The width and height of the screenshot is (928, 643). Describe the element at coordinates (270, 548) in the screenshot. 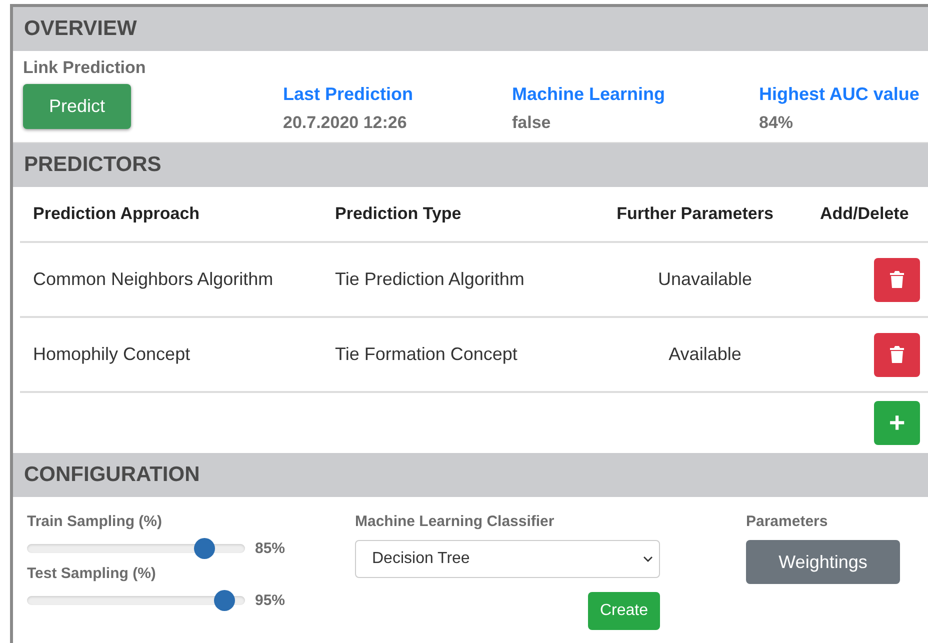

I see `slider-value: 85%` at that location.